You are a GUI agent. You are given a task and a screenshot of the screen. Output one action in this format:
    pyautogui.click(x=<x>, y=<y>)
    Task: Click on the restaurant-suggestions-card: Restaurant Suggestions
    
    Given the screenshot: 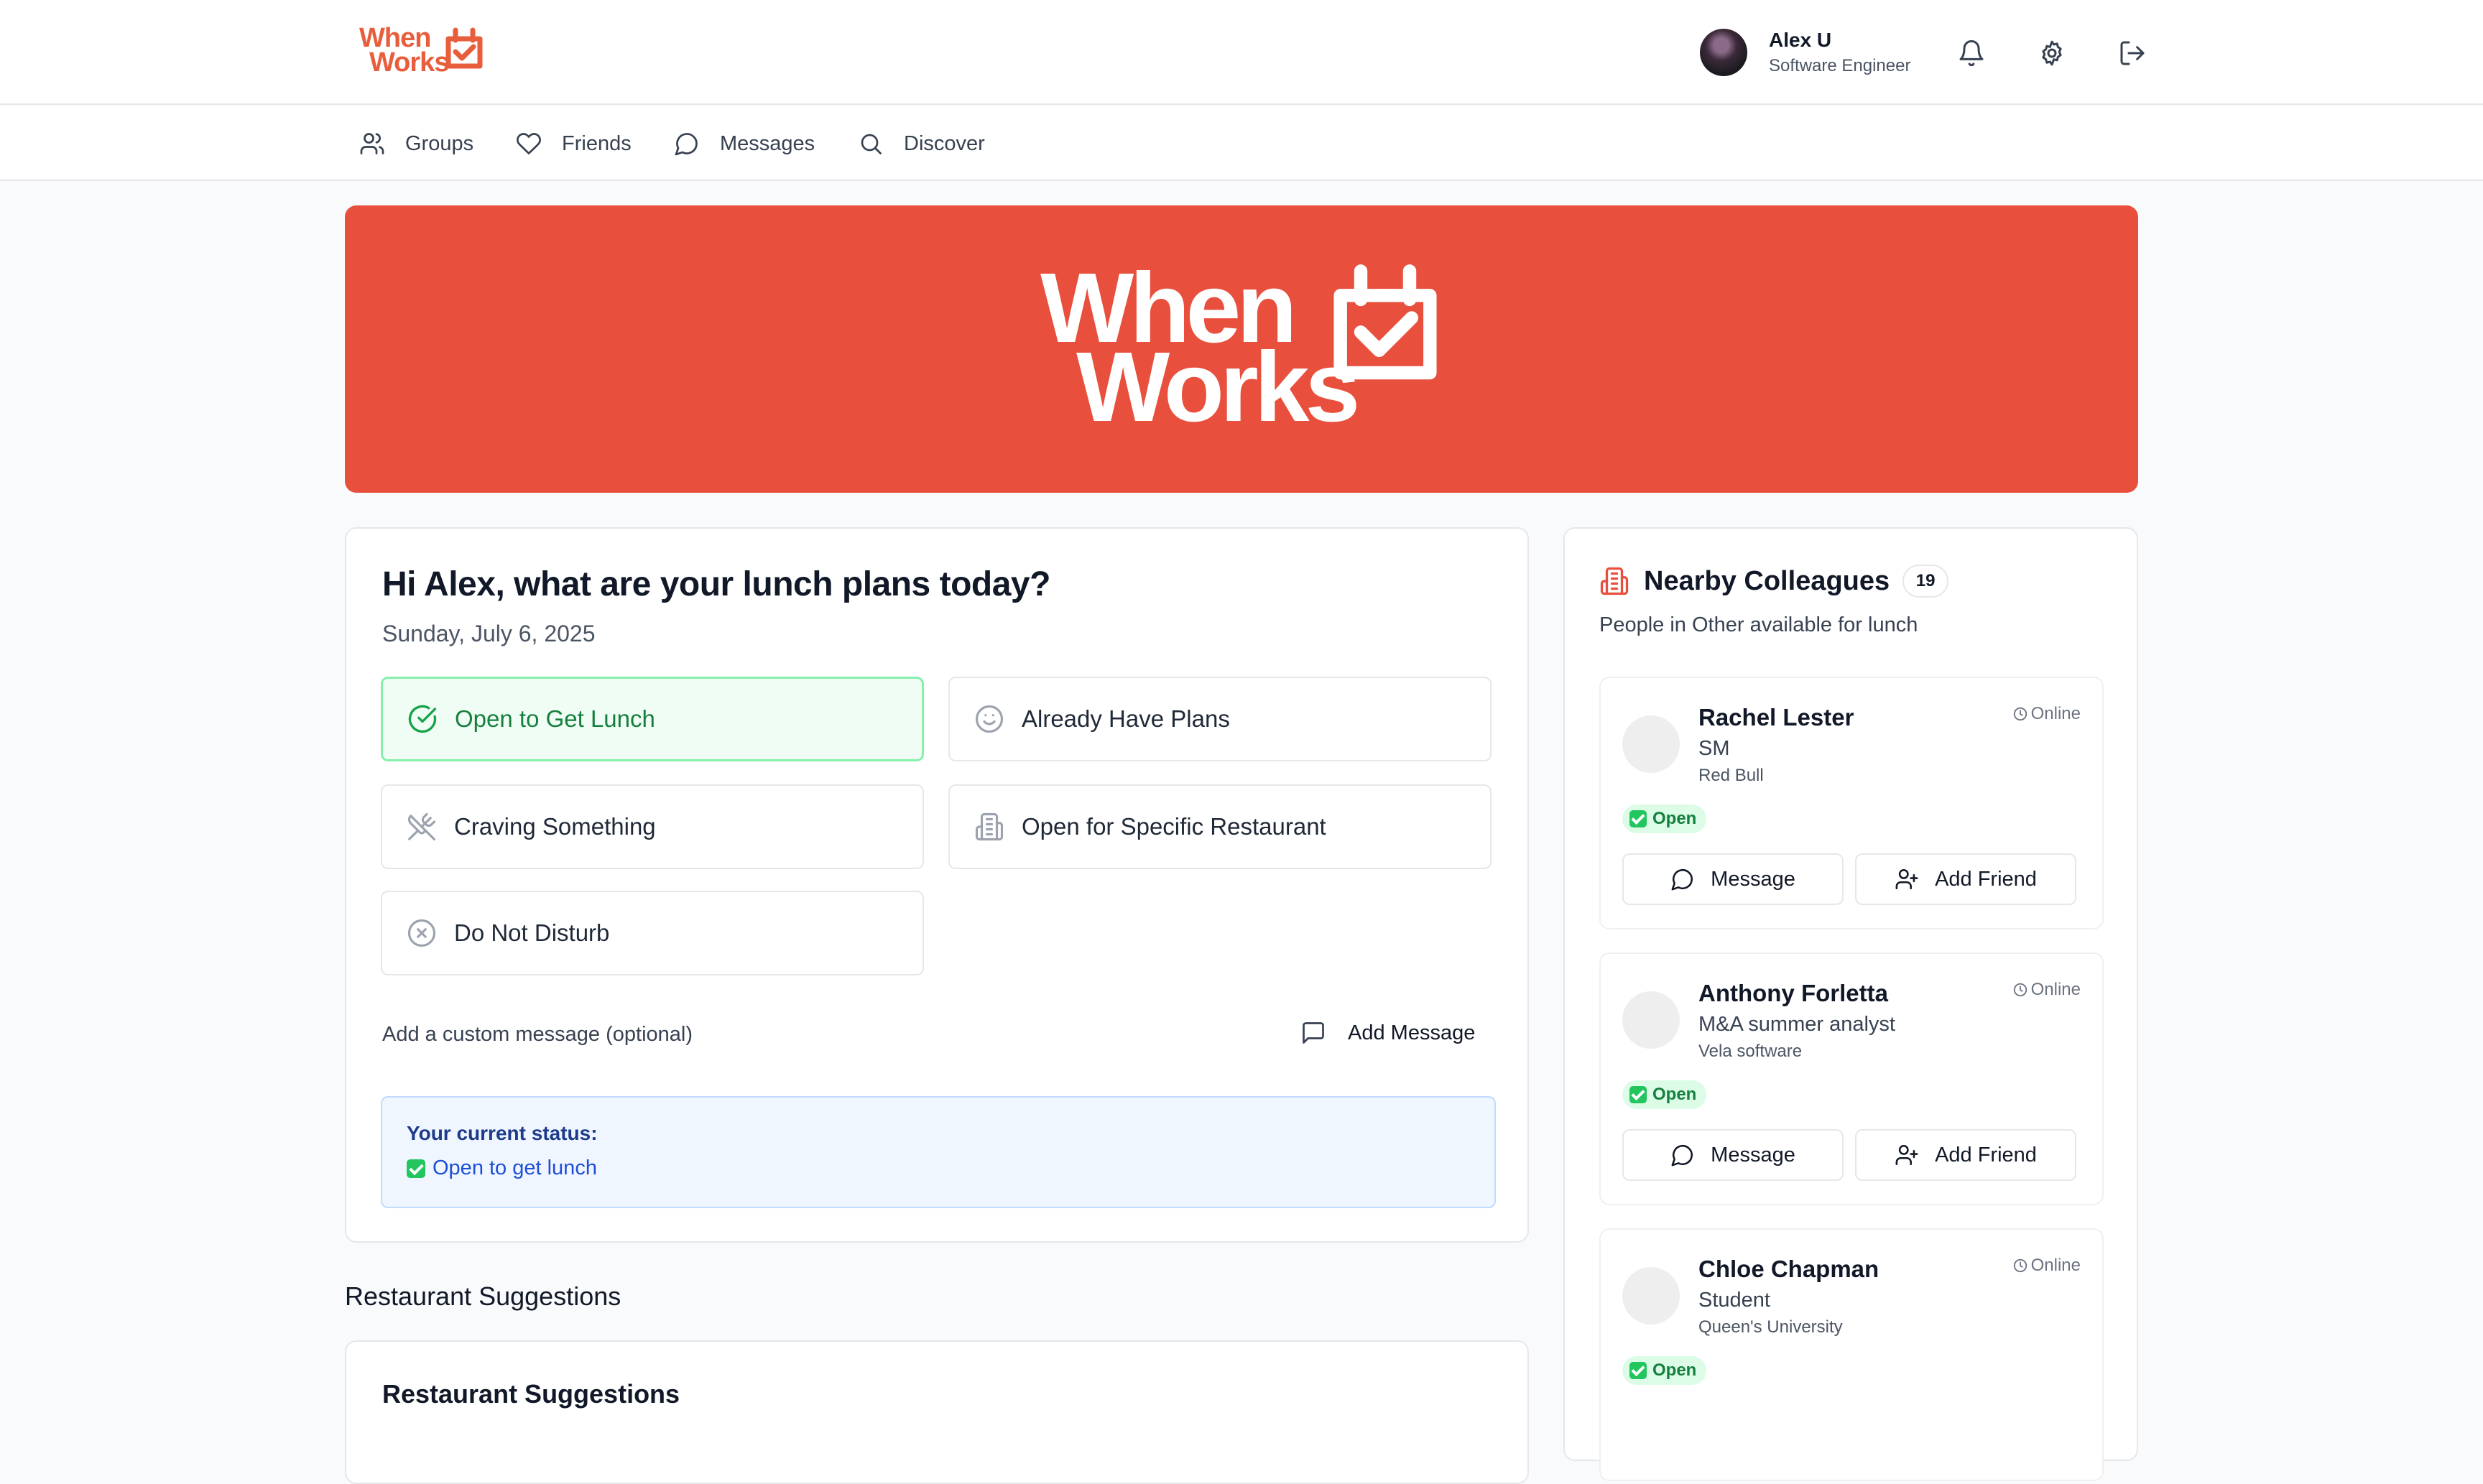 What is the action you would take?
    pyautogui.click(x=937, y=1412)
    